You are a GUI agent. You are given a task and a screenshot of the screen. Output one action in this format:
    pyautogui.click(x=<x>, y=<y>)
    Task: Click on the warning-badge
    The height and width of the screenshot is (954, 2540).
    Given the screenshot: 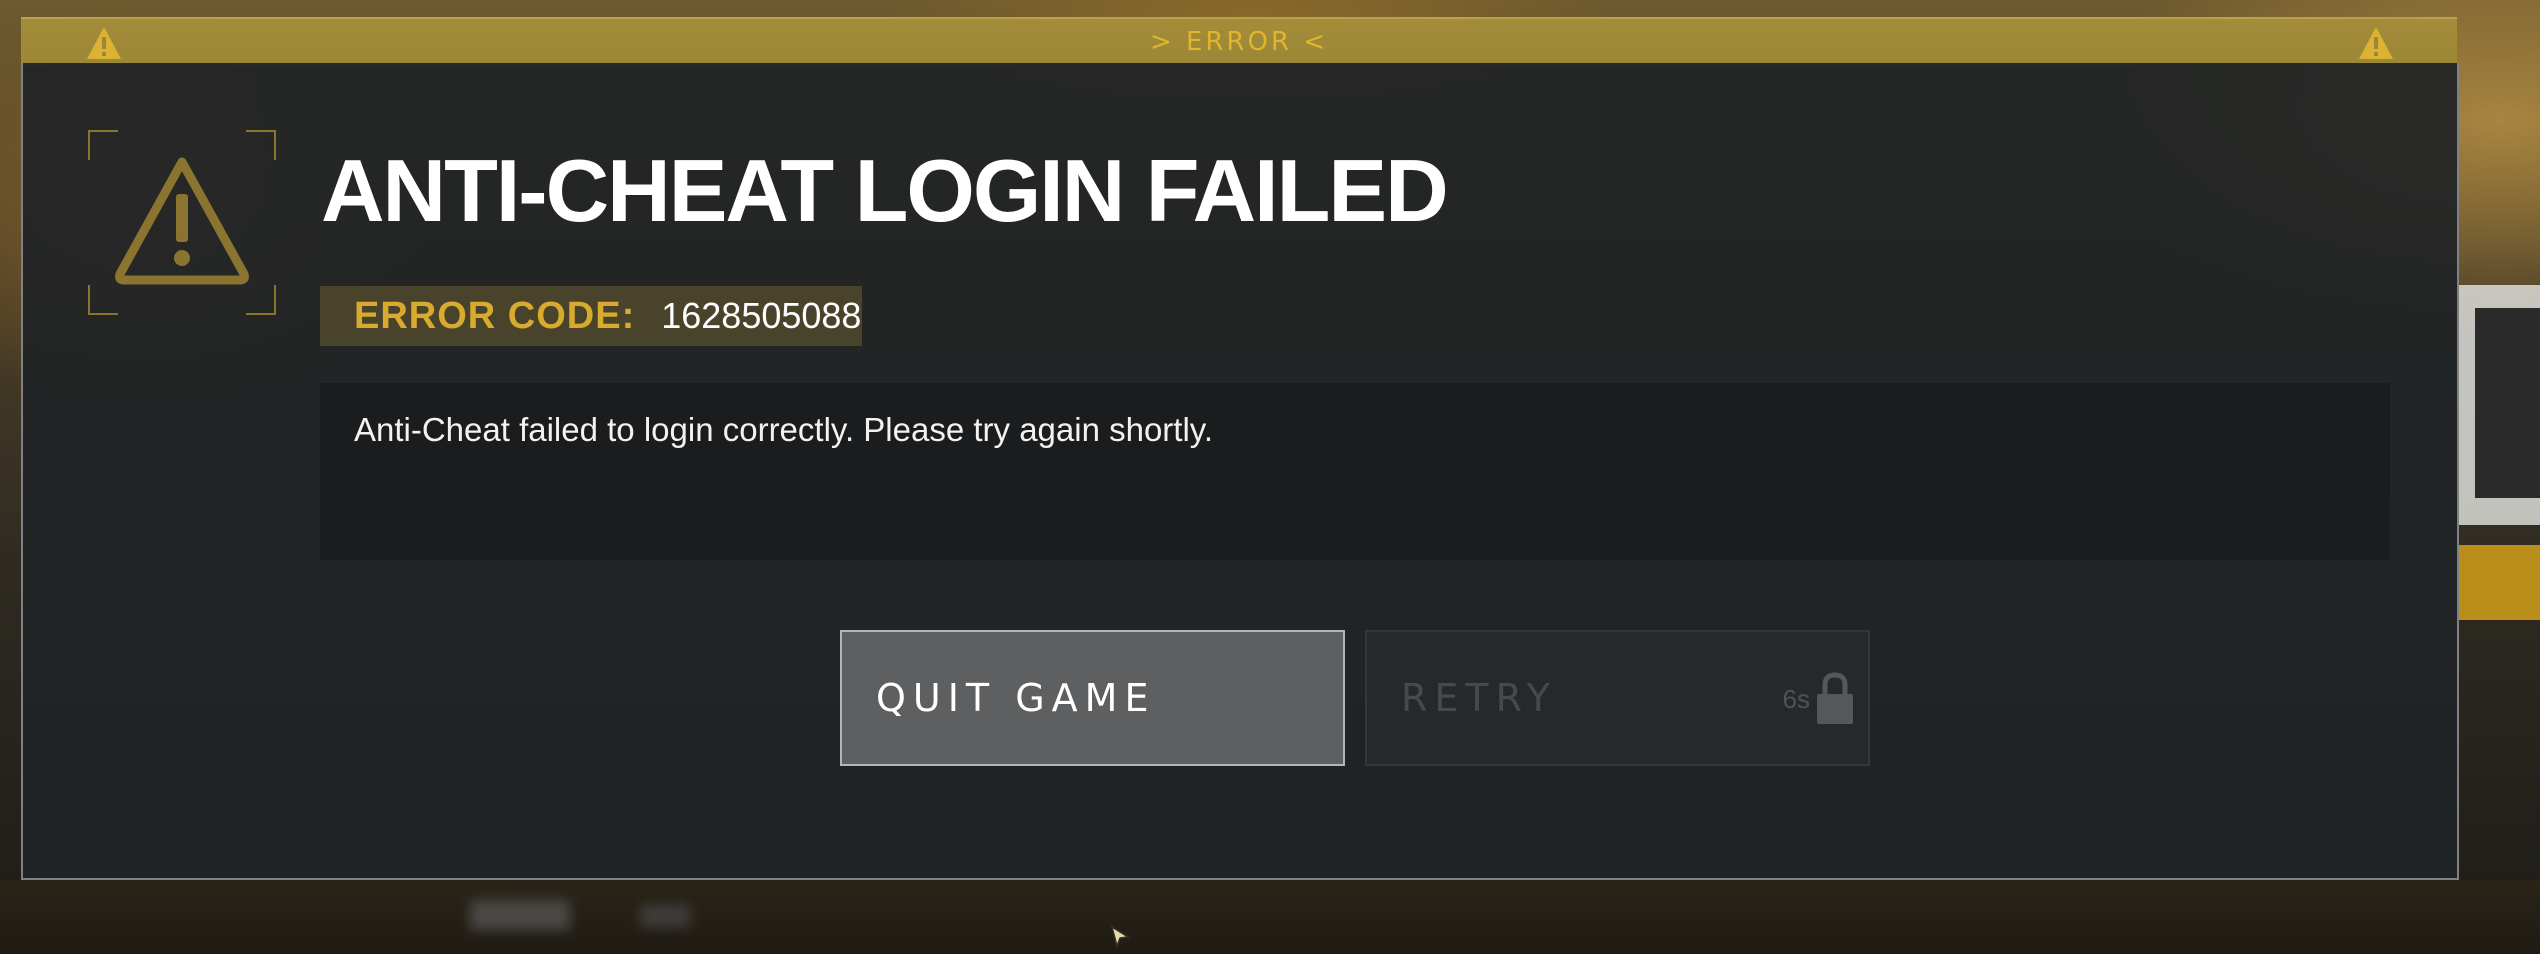 What is the action you would take?
    pyautogui.click(x=182, y=222)
    